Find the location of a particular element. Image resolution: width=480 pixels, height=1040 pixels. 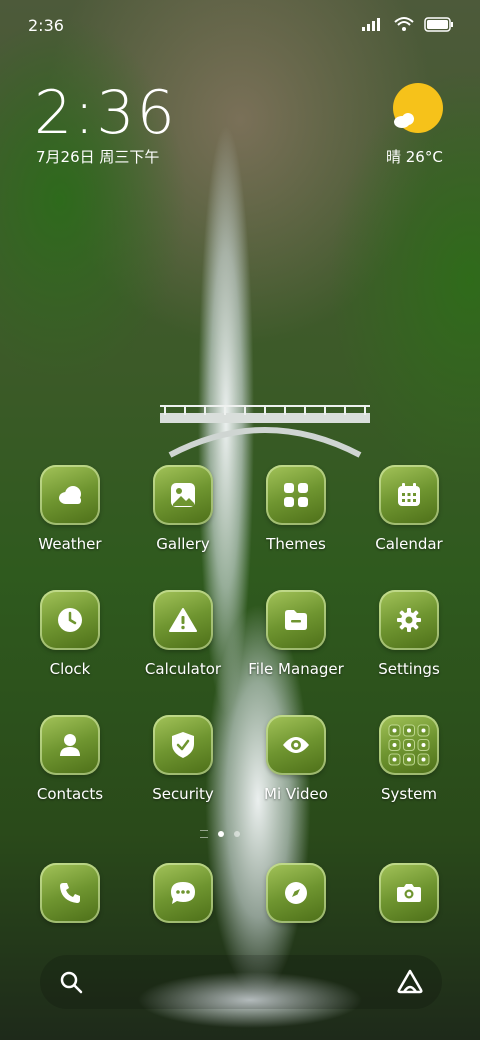

camera-app-tile is located at coordinates (409, 893).